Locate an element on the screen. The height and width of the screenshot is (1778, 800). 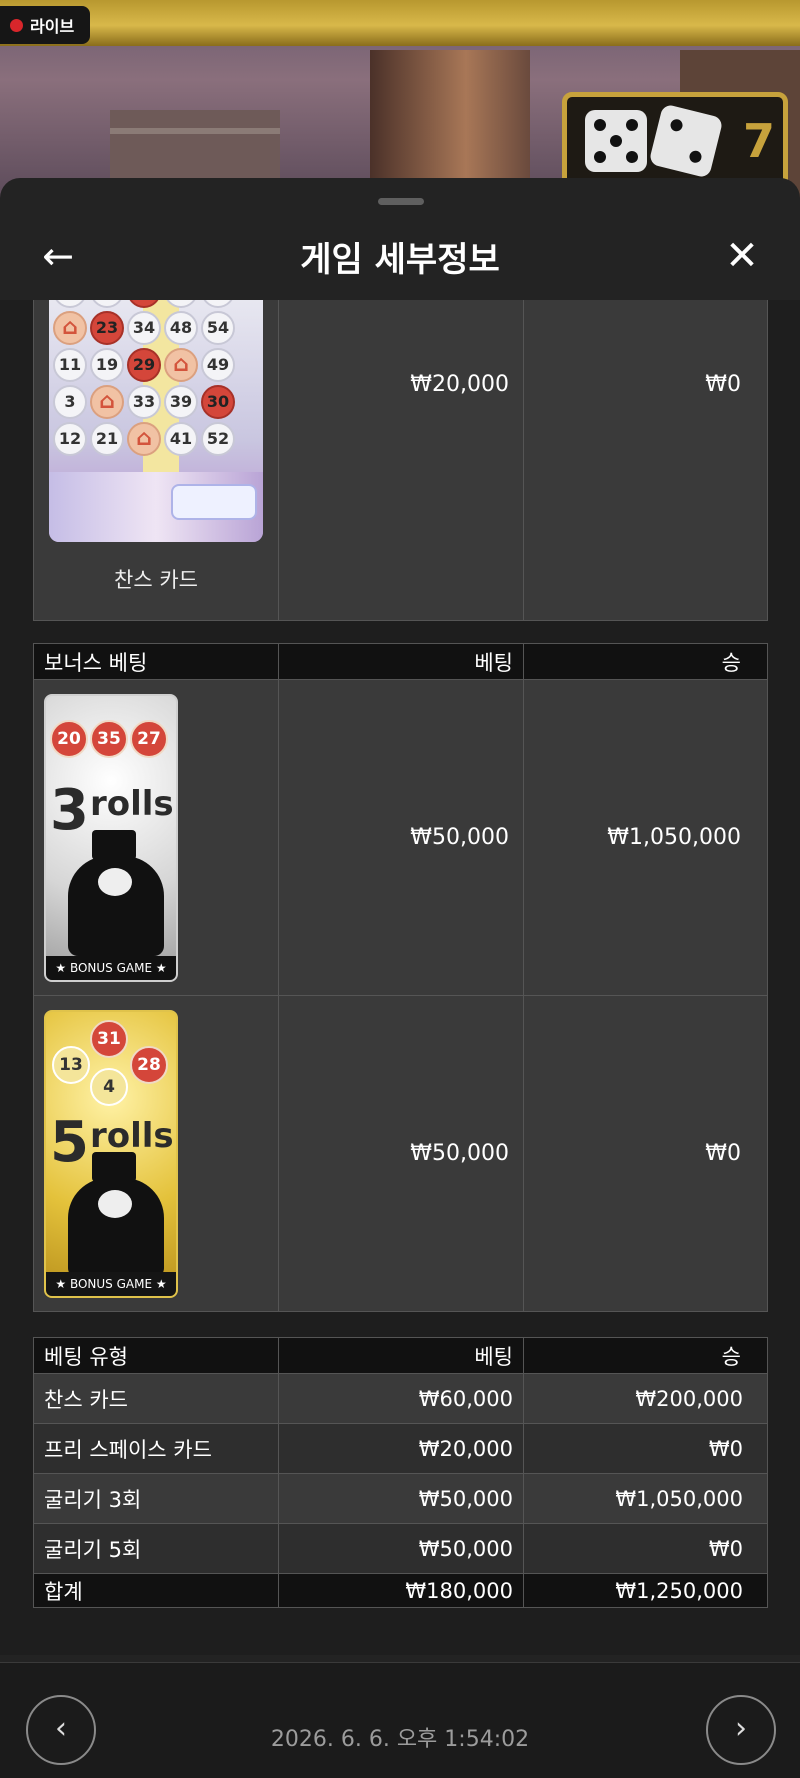
card-number: 30 is located at coordinates (218, 402).